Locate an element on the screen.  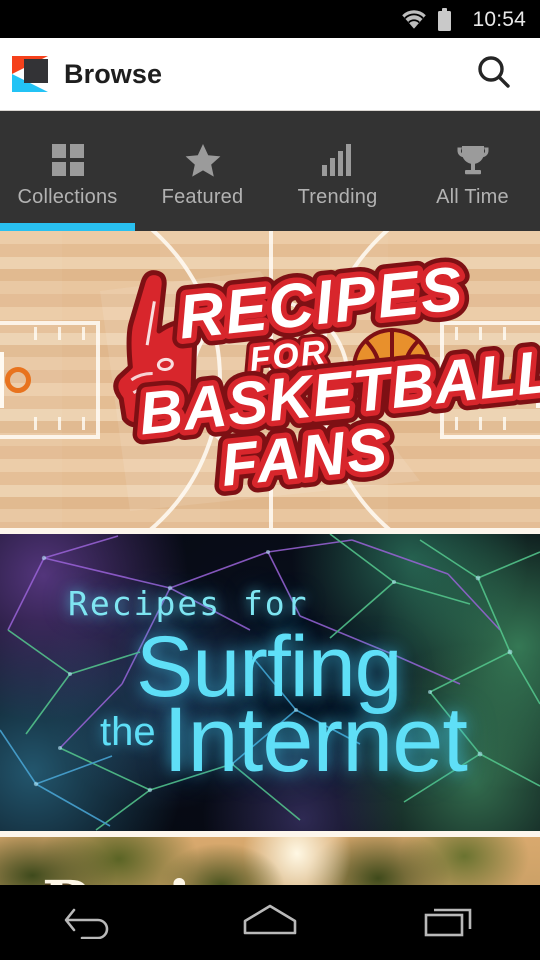
page-title: Browse is located at coordinates (113, 73).